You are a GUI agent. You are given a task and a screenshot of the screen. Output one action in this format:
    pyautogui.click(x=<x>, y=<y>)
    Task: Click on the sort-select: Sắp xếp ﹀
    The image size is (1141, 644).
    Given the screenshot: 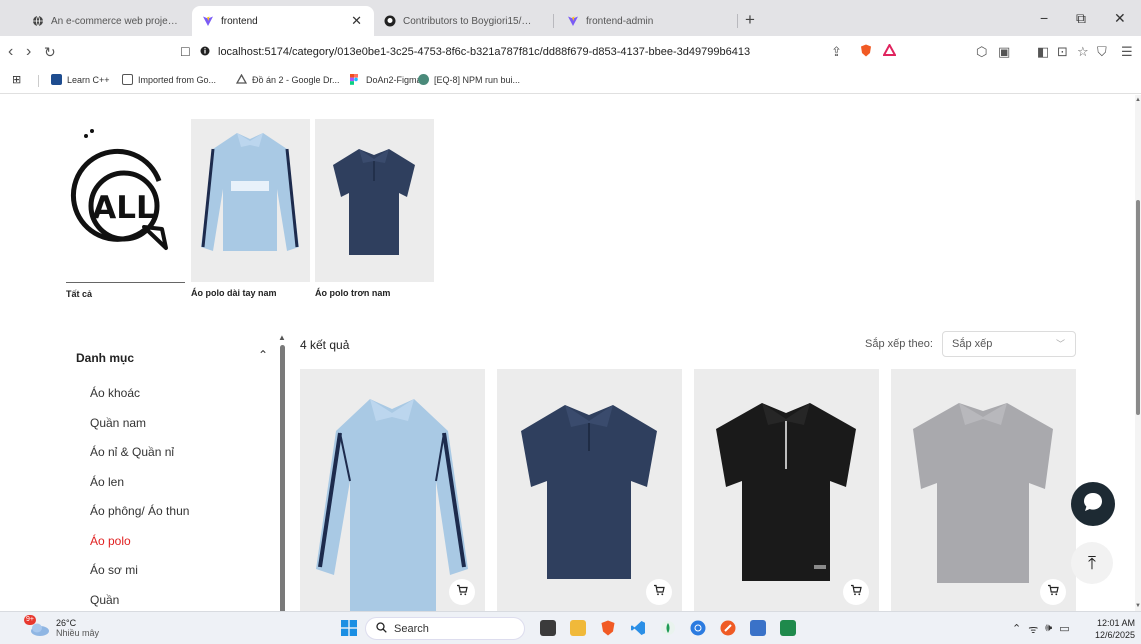 What is the action you would take?
    pyautogui.click(x=1009, y=344)
    